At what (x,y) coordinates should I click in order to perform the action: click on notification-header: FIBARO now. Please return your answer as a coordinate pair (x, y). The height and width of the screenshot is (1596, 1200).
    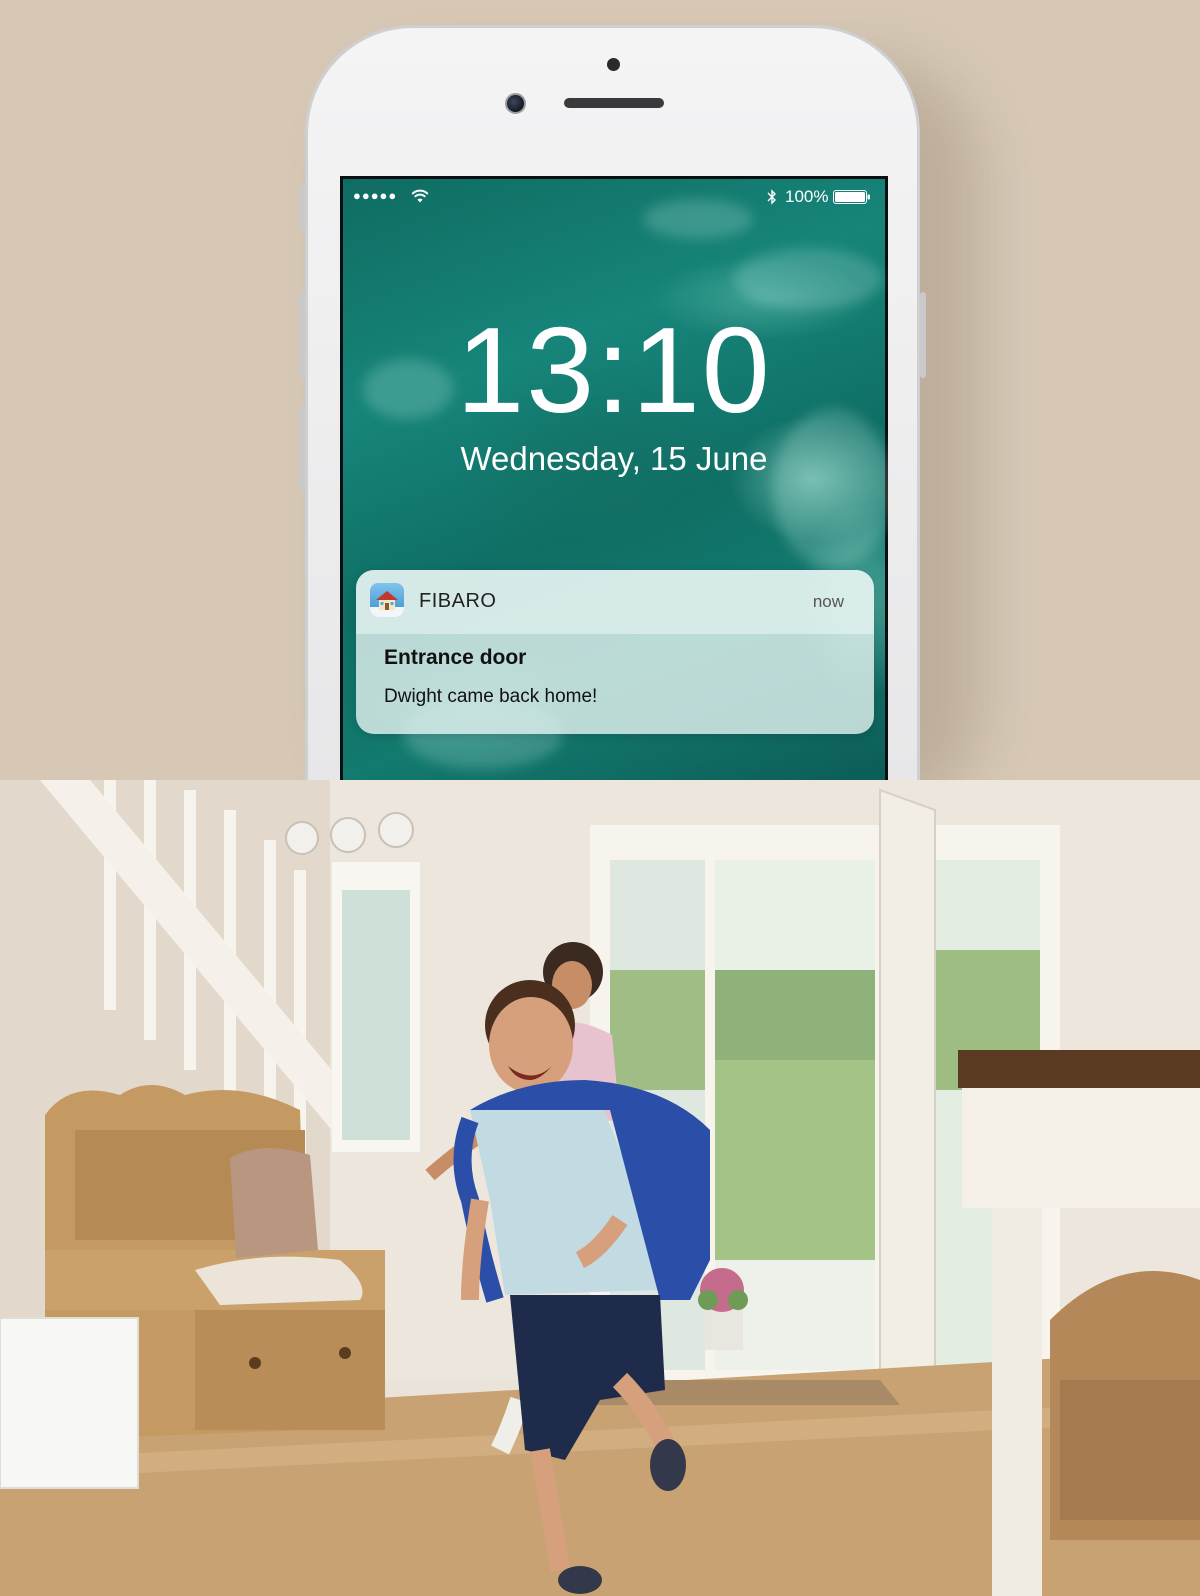
    Looking at the image, I should click on (615, 602).